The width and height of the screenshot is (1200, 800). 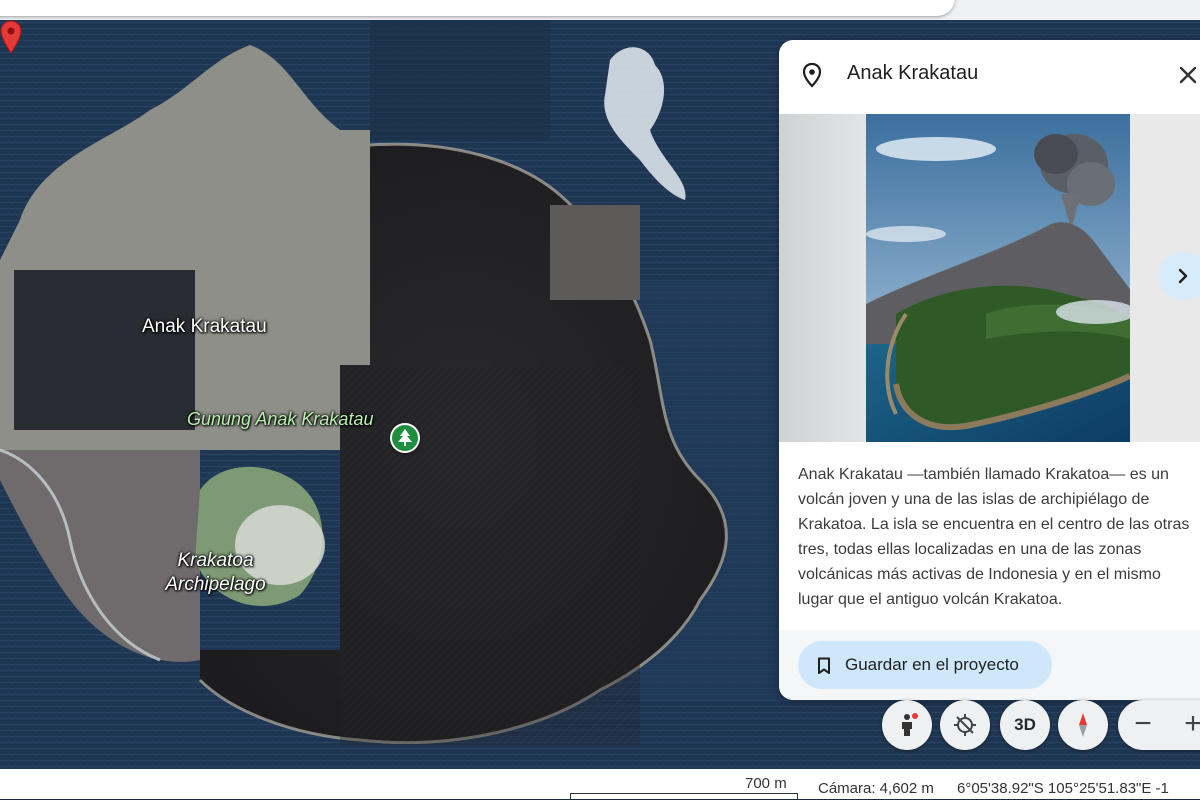 What do you see at coordinates (812, 75) in the screenshot?
I see `location-pin-icon` at bounding box center [812, 75].